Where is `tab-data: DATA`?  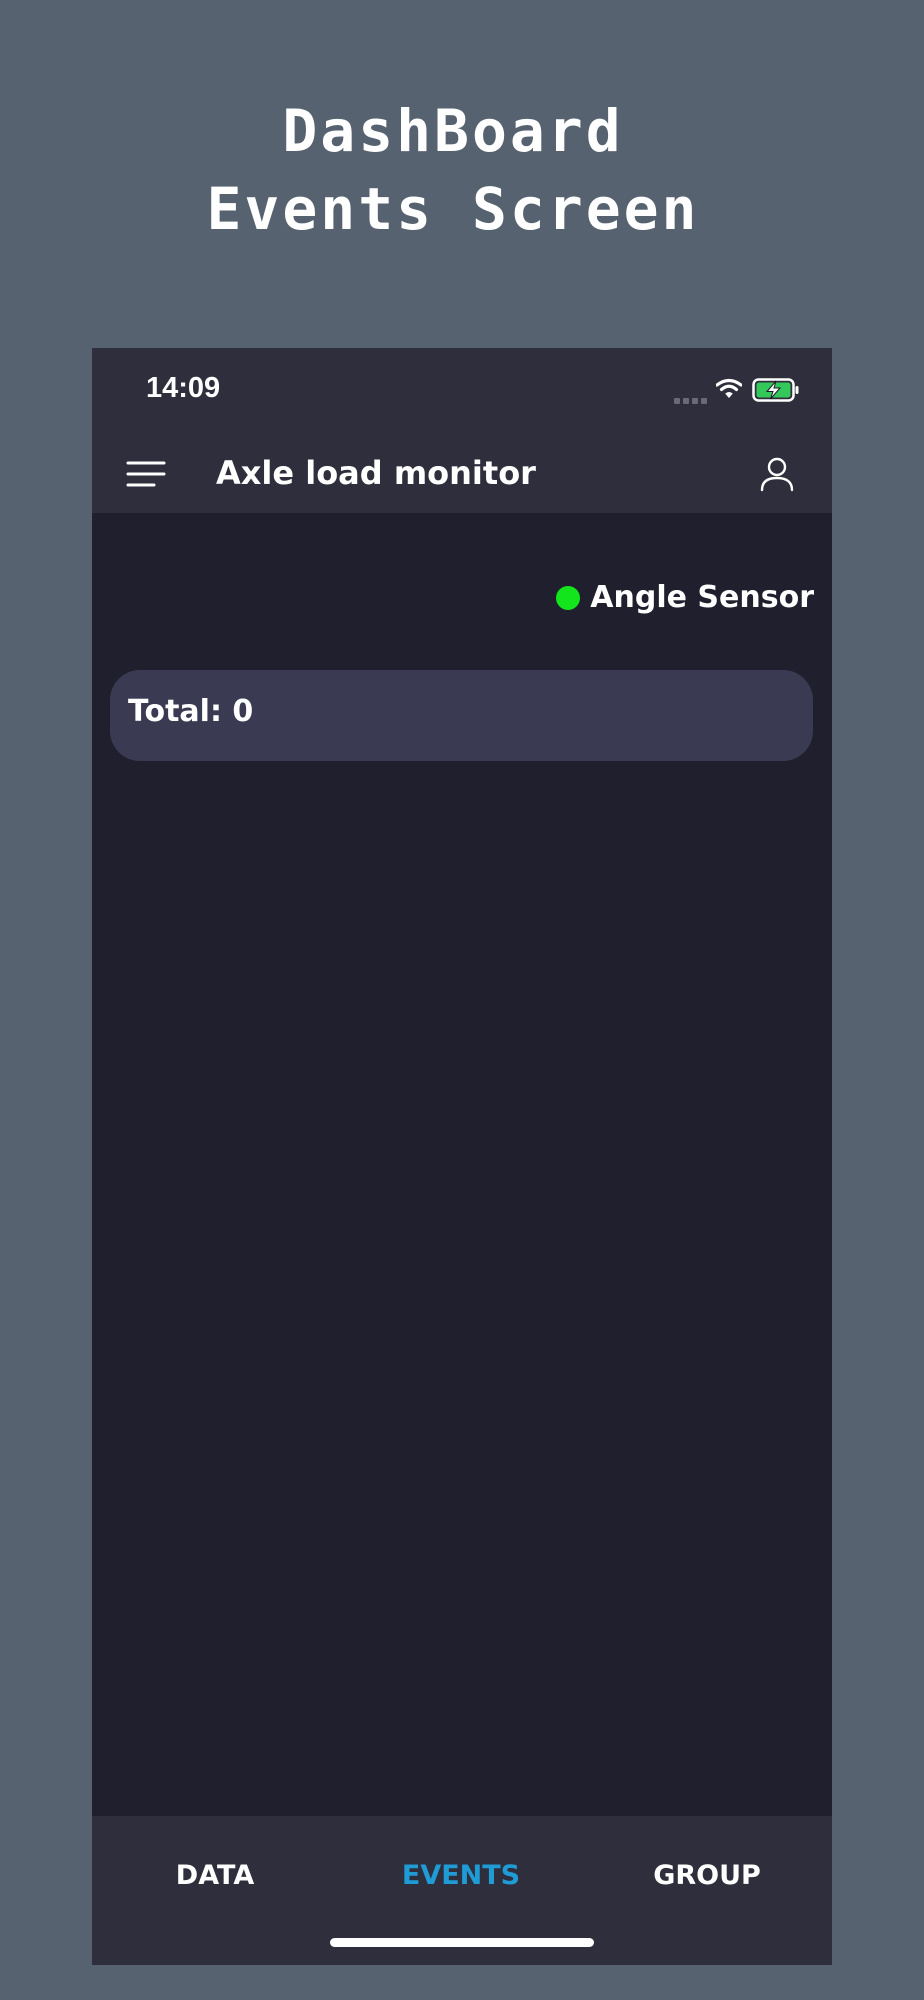 tab-data: DATA is located at coordinates (215, 1875).